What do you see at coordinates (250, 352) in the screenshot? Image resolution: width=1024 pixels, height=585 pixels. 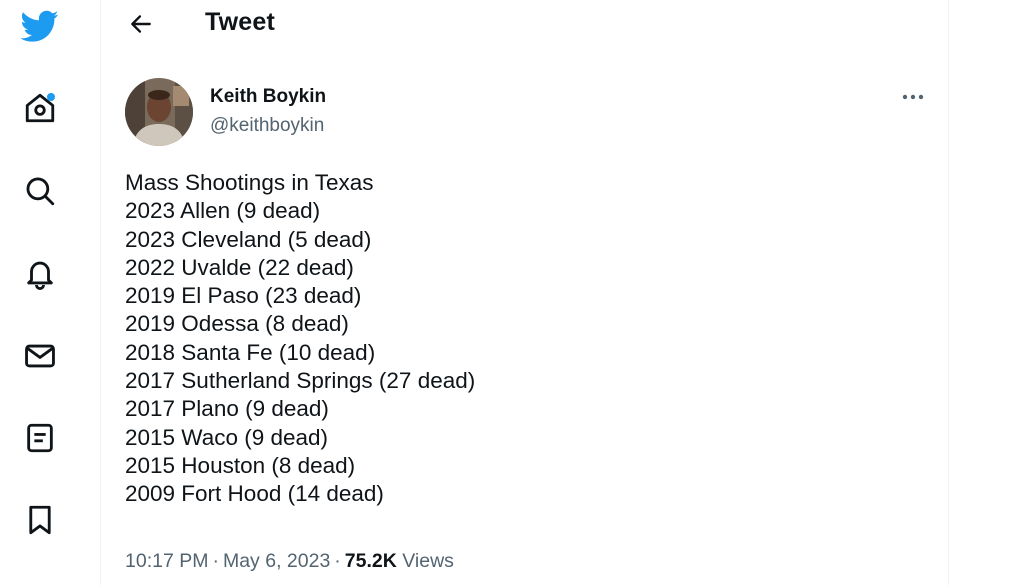 I see `tweet-line: 2018 Santa Fe (10 dead)` at bounding box center [250, 352].